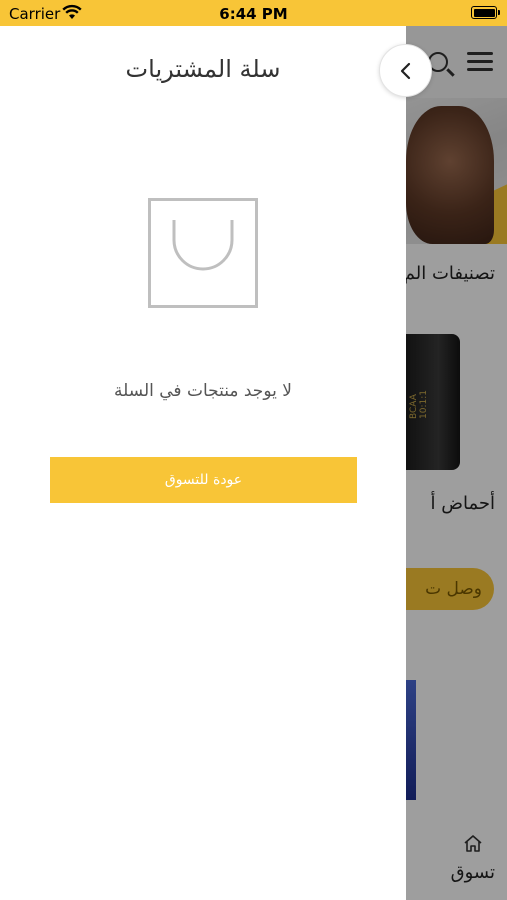 The image size is (507, 900). Describe the element at coordinates (203, 69) in the screenshot. I see `drawer-title: سلة المشتريات` at that location.